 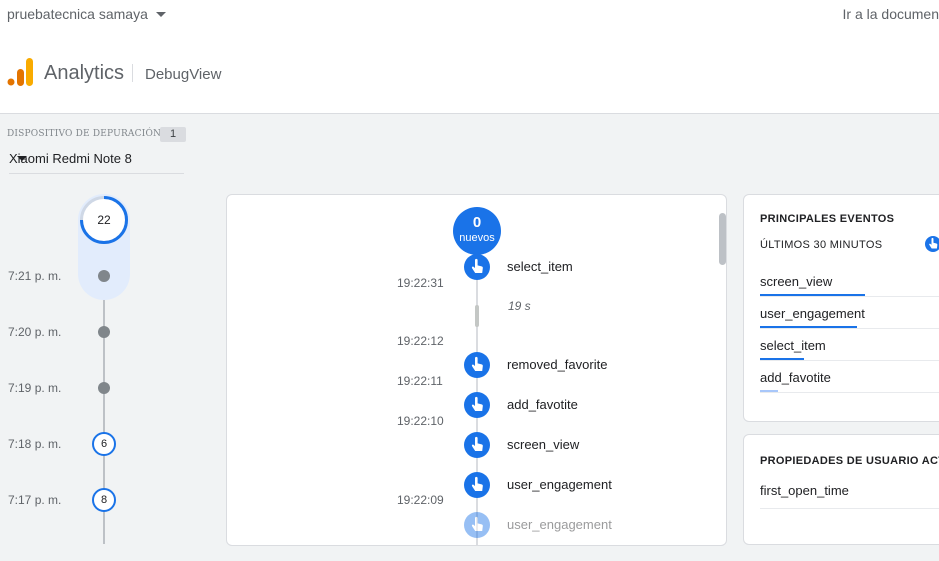 What do you see at coordinates (420, 500) in the screenshot?
I see `event-timestamp: 19:22:09` at bounding box center [420, 500].